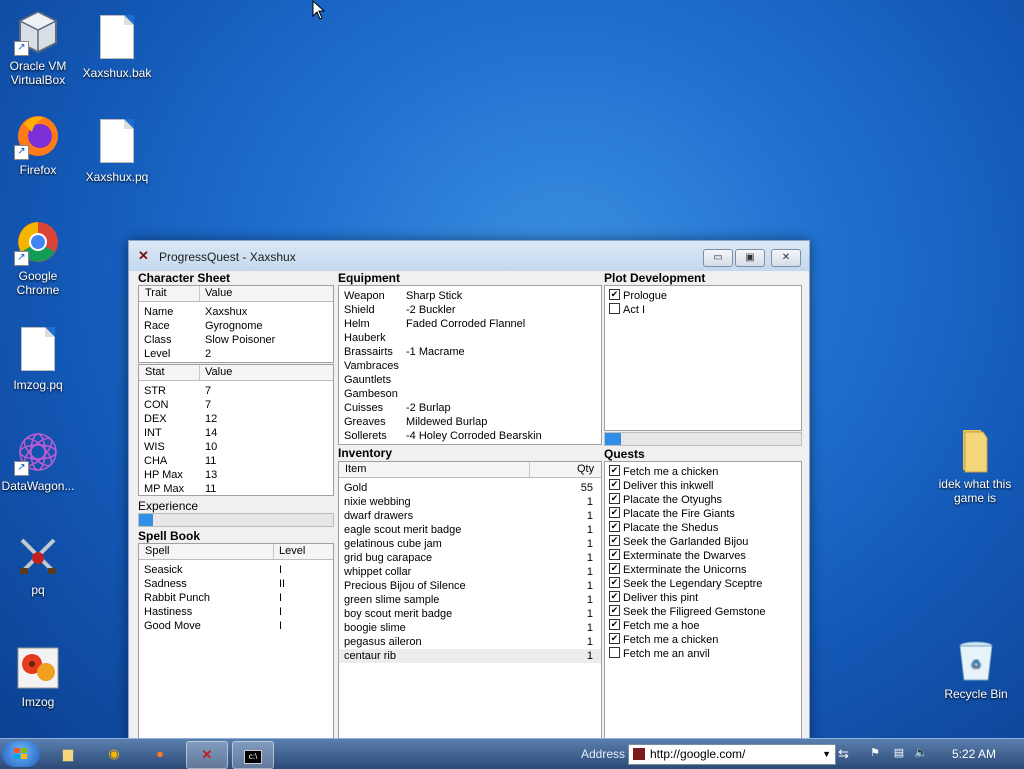 This screenshot has width=1024, height=769. What do you see at coordinates (703, 584) in the screenshot?
I see `quest-item: ✔ Seek the Legendary Sceptre` at bounding box center [703, 584].